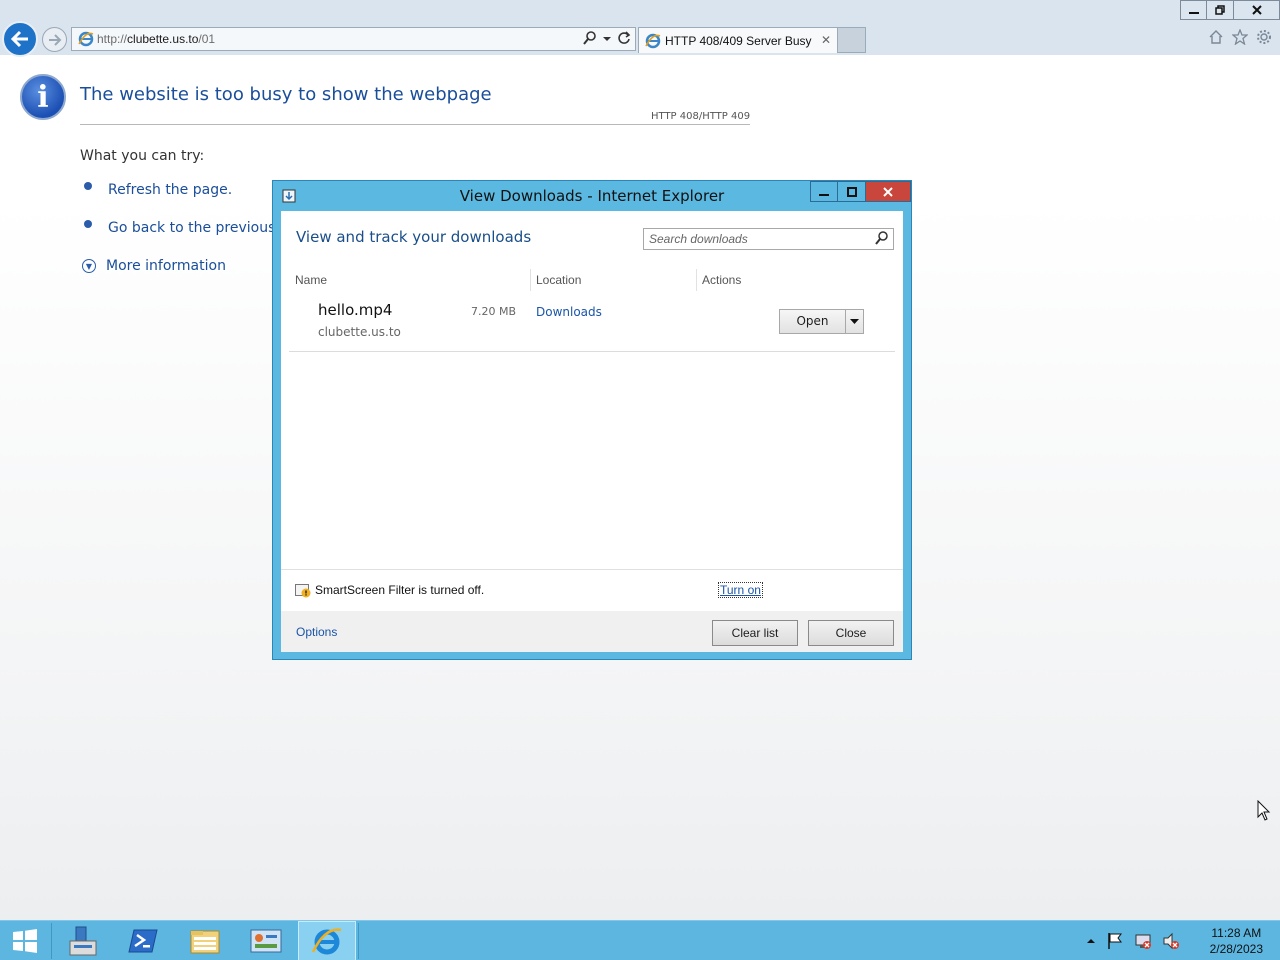  I want to click on address-bar: http://clubette.us.to/01, so click(353, 39).